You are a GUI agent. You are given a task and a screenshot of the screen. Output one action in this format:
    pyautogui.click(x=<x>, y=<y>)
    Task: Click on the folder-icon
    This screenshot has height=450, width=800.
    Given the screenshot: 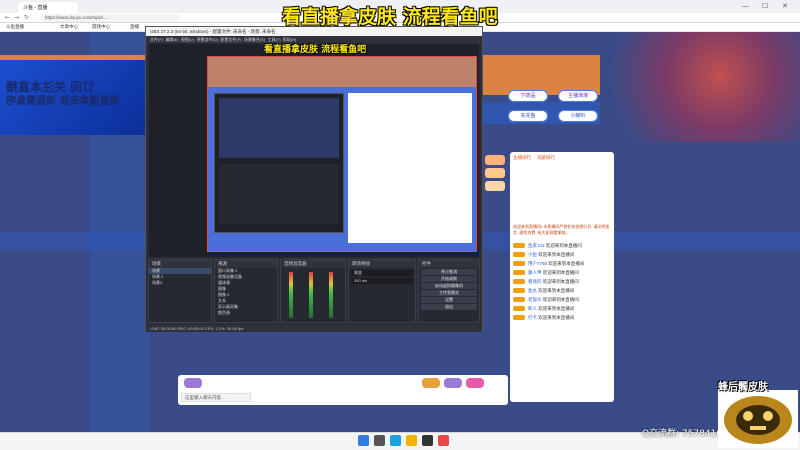 What is the action you would take?
    pyautogui.click(x=411, y=440)
    